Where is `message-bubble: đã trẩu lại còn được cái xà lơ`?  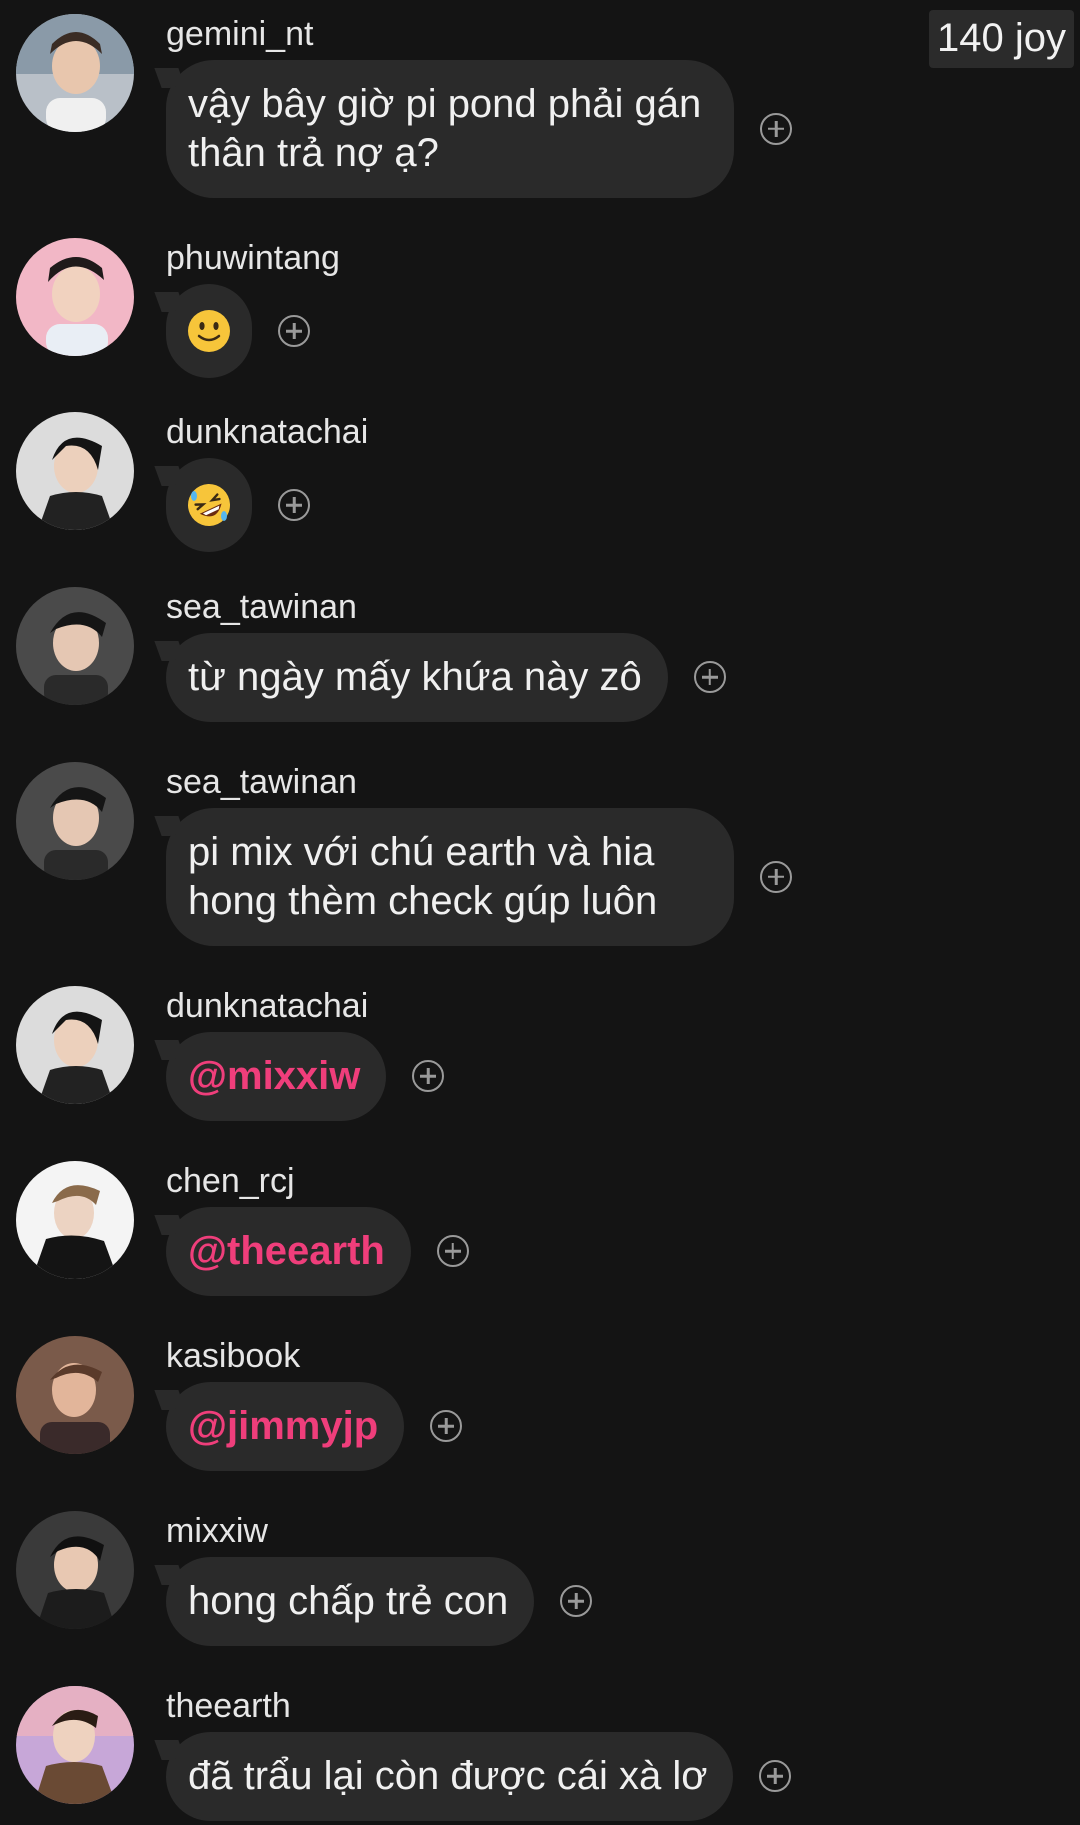
message-bubble: đã trẩu lại còn được cái xà lơ is located at coordinates (450, 1776).